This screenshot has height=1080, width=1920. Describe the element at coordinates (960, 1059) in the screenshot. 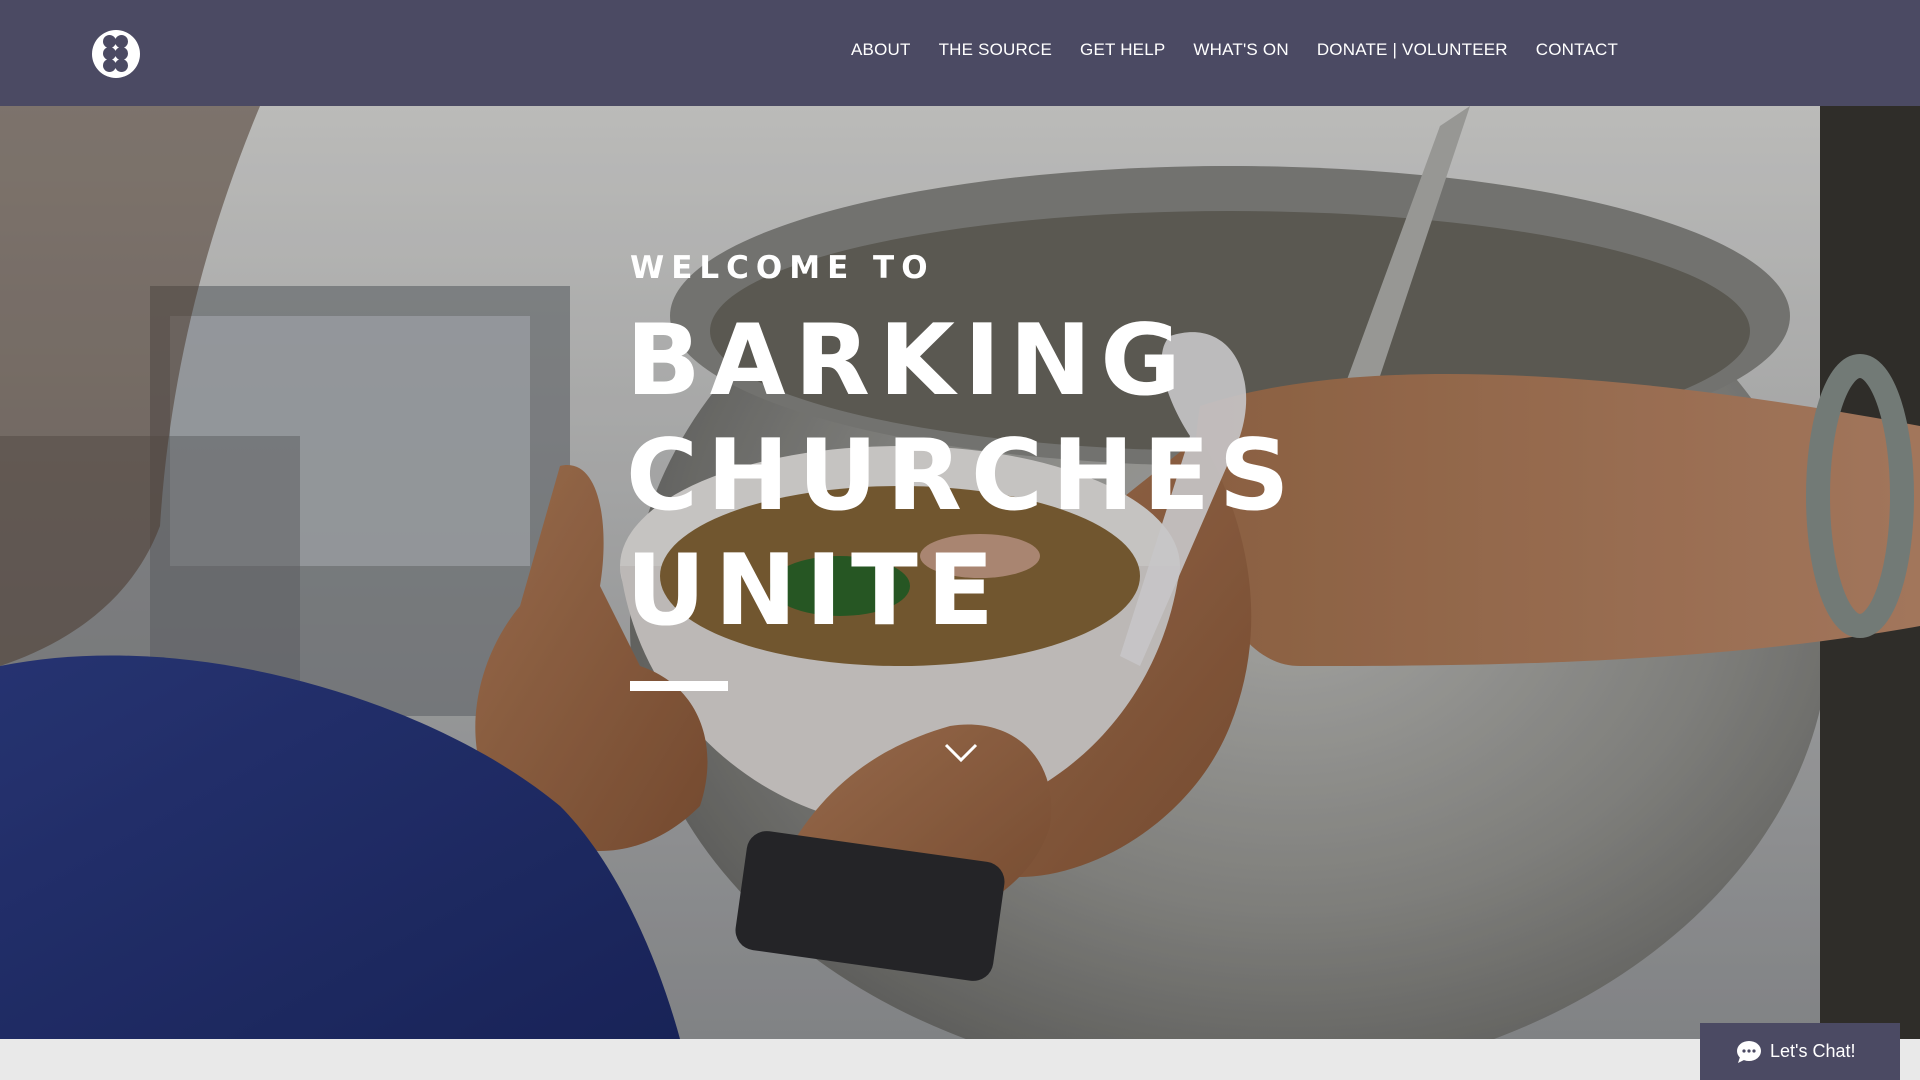

I see `footer-strip` at that location.